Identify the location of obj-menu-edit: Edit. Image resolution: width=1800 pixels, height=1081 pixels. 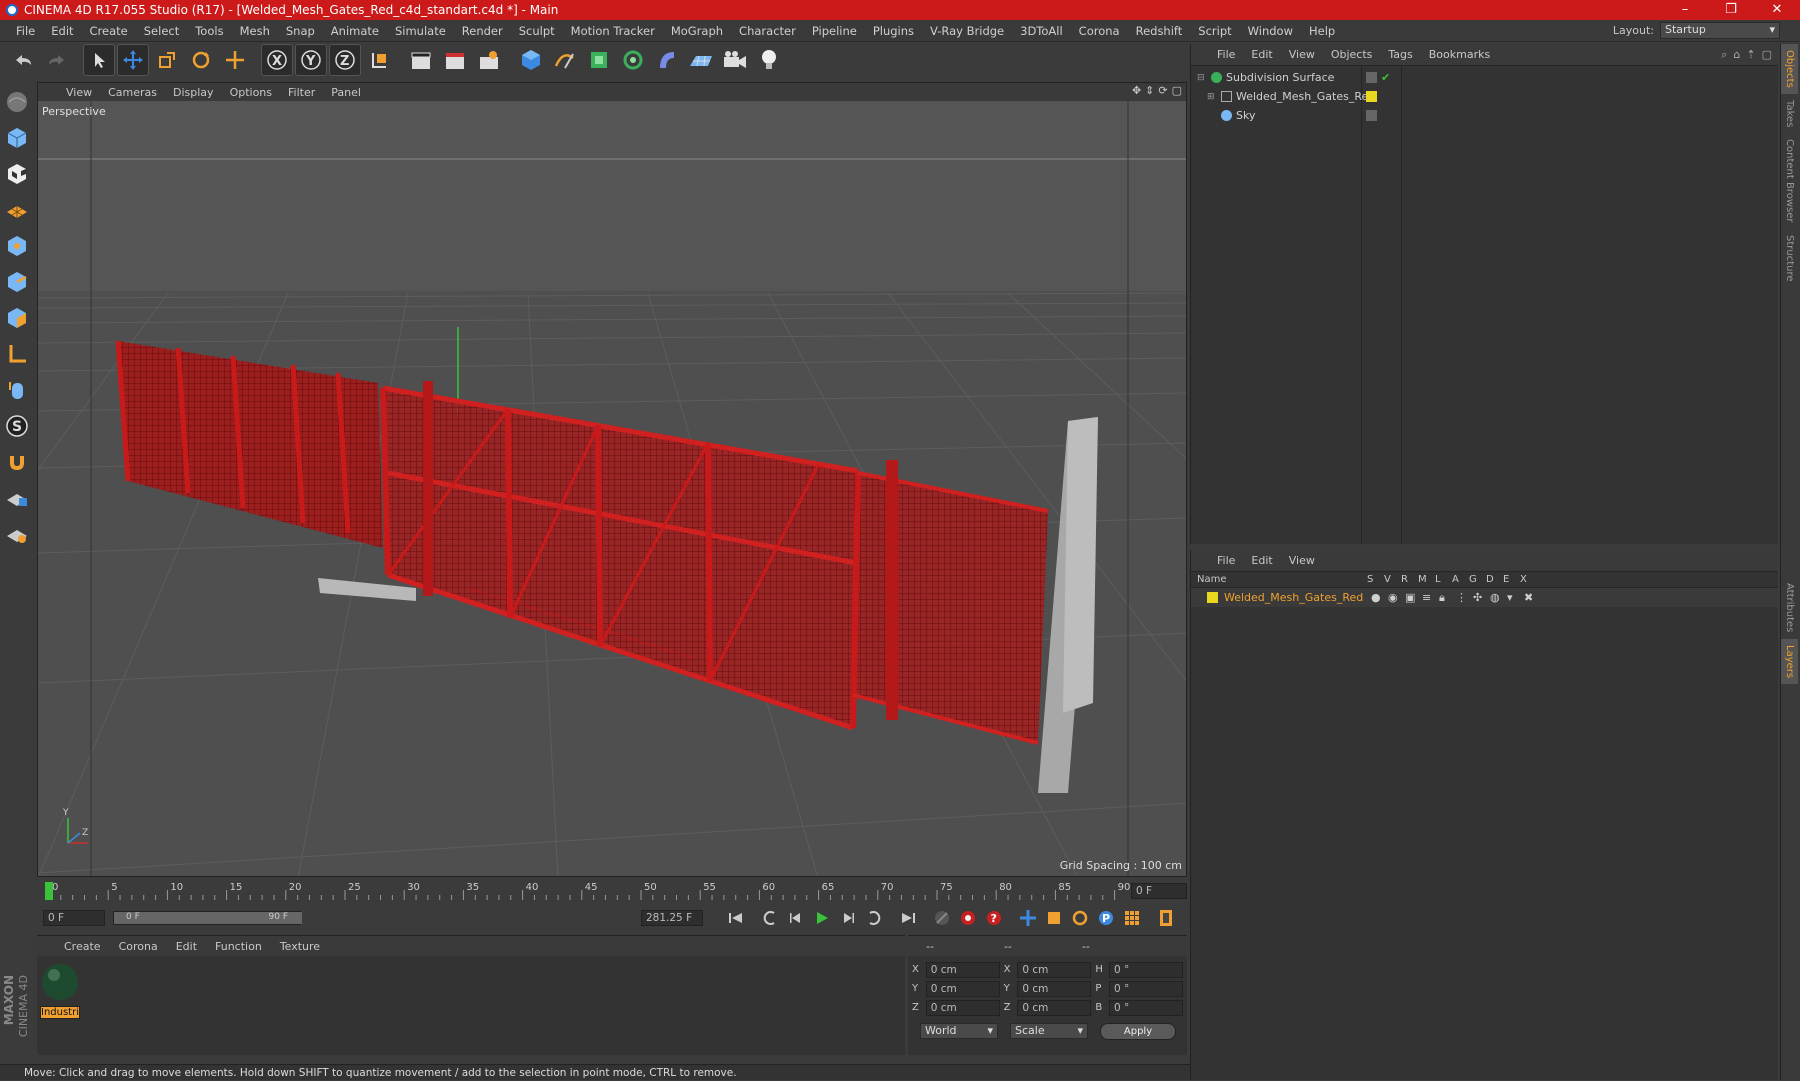
(1261, 54).